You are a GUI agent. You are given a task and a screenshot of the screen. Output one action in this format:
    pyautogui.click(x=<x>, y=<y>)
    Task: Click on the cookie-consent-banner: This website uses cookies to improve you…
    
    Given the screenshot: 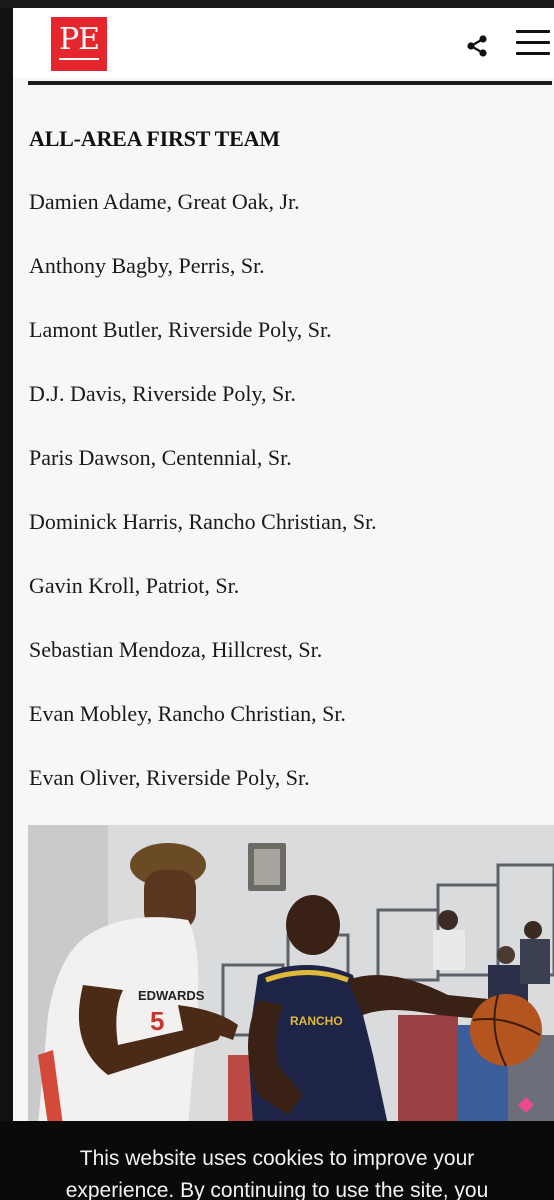 What is the action you would take?
    pyautogui.click(x=277, y=1160)
    